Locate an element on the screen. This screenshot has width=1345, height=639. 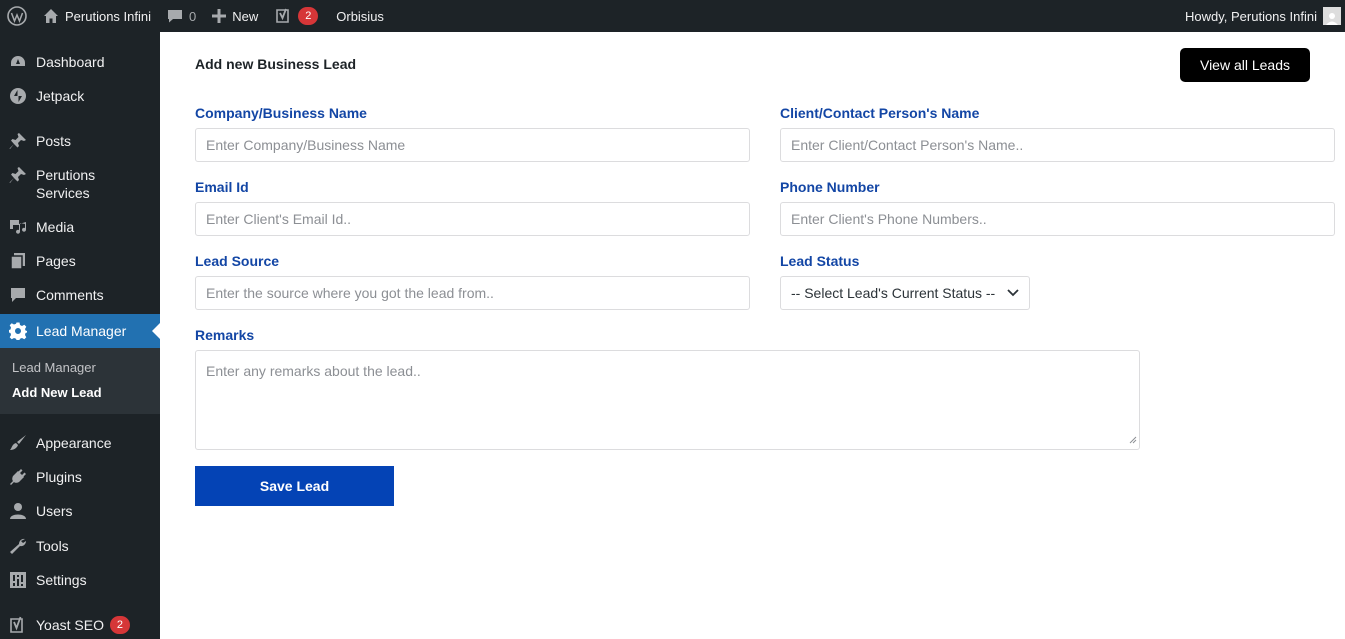
remarks-label: Remarks is located at coordinates (225, 335).